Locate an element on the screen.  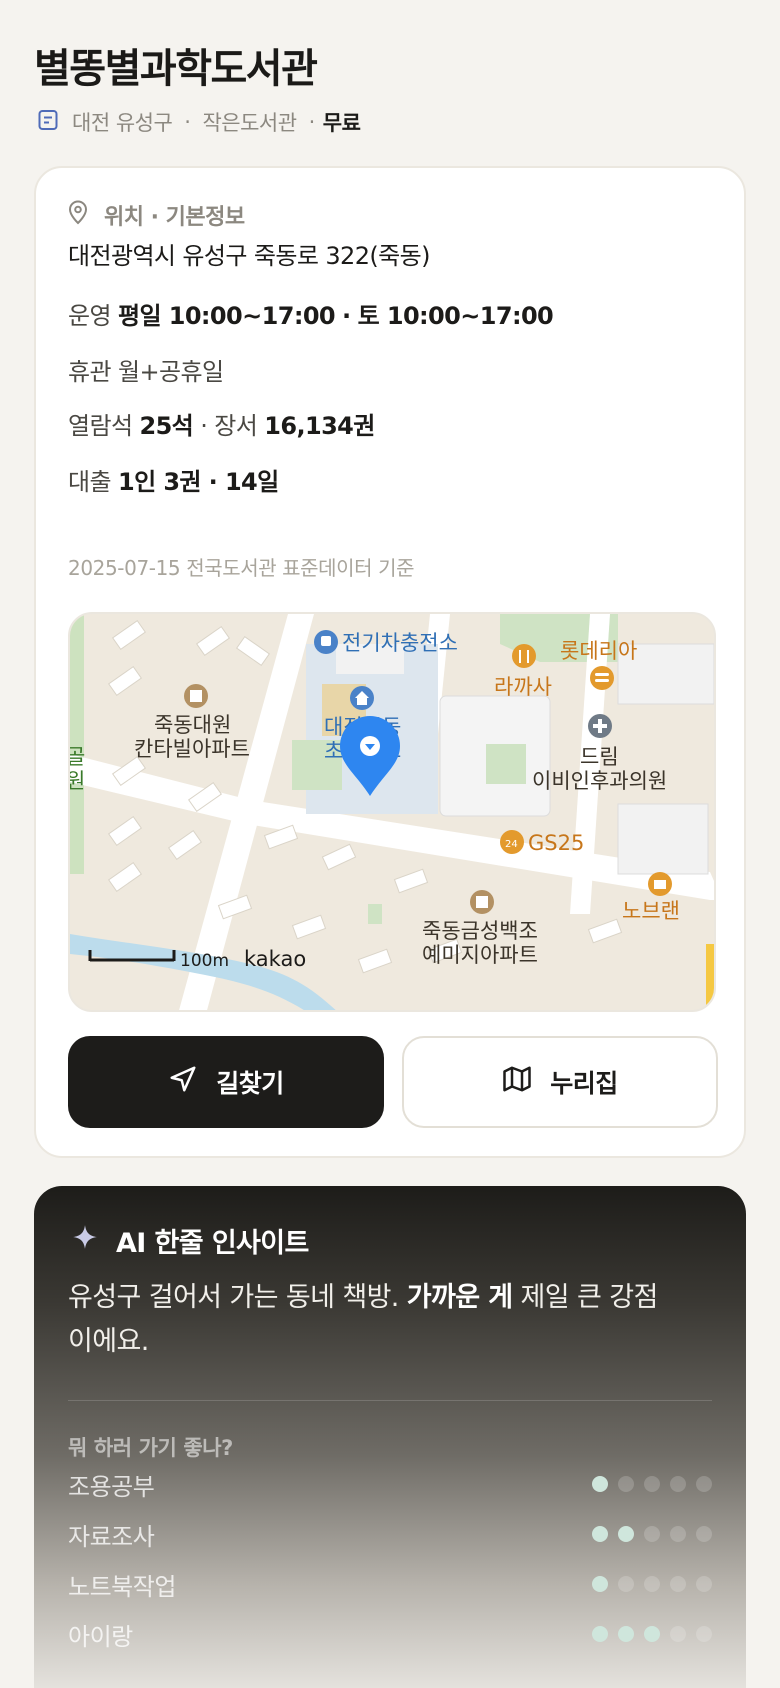
section-title: 위치 · 기본정보 is located at coordinates (174, 217).